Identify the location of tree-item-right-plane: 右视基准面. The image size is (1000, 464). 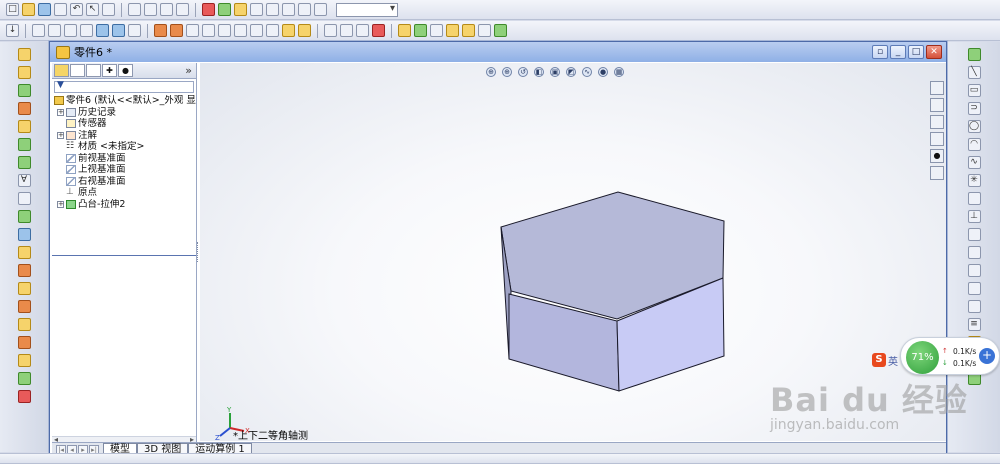
(124, 182).